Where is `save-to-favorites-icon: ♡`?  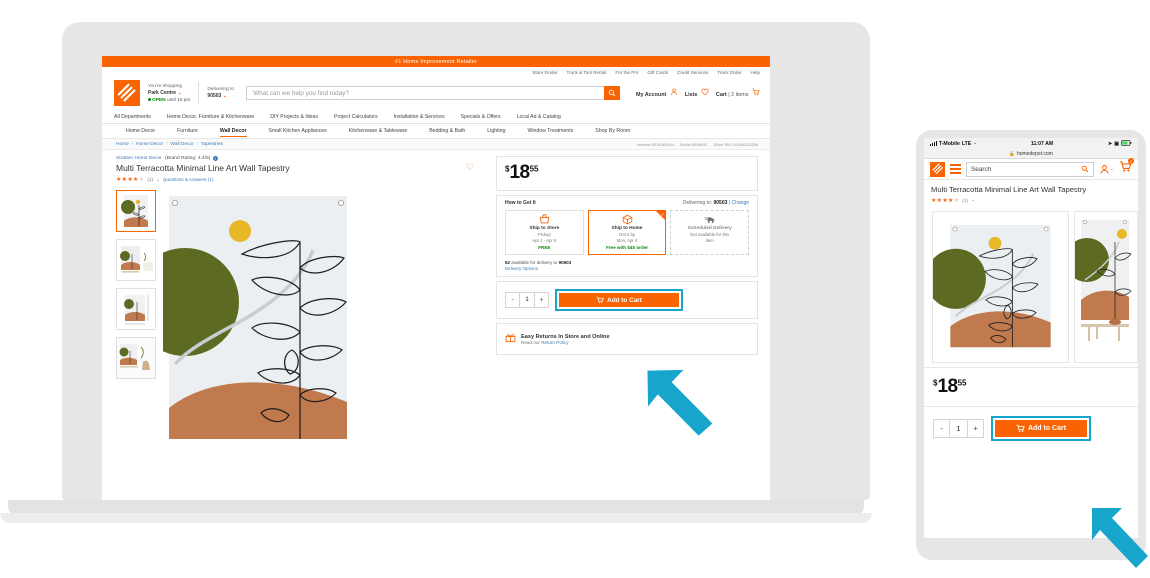
save-to-favorites-icon: ♡ is located at coordinates (470, 167).